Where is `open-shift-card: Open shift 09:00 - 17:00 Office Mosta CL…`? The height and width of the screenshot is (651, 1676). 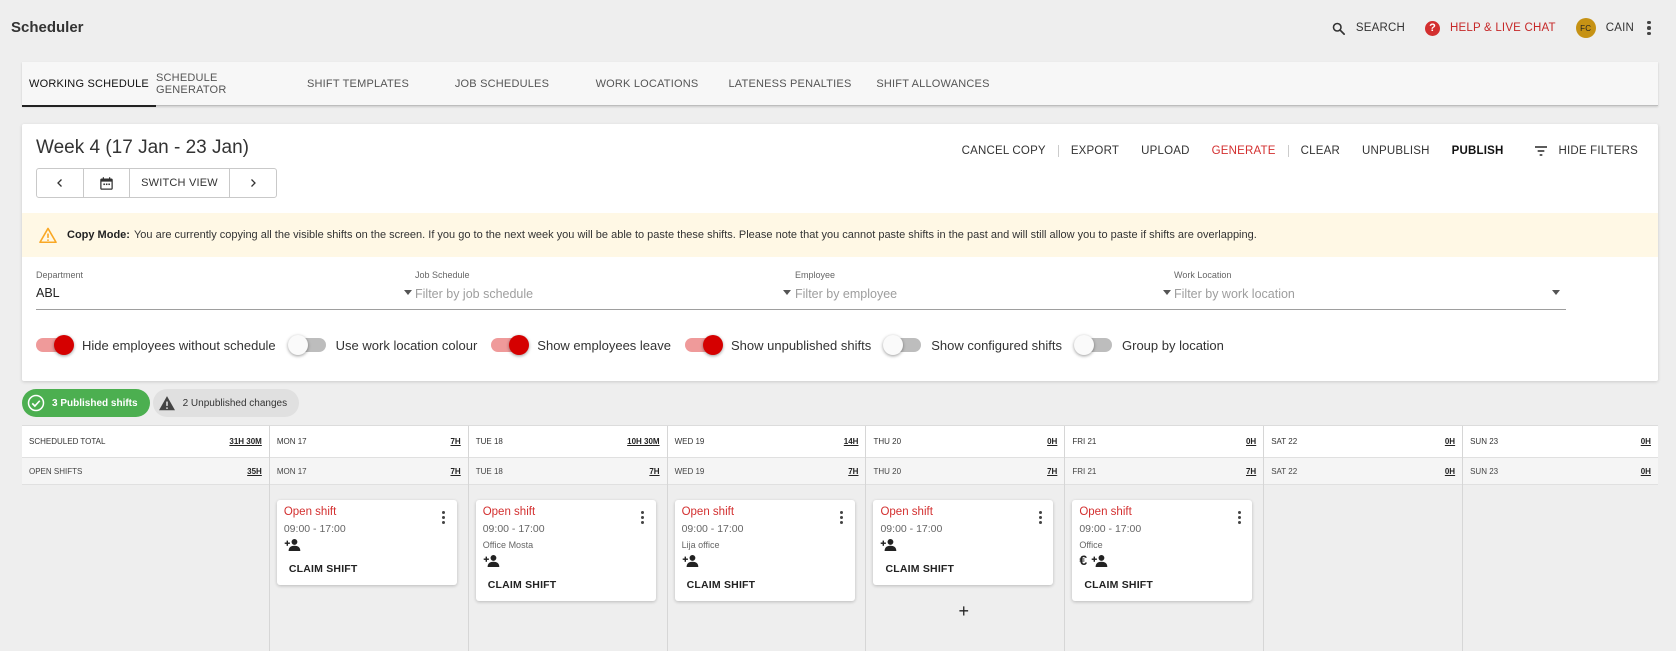 open-shift-card: Open shift 09:00 - 17:00 Office Mosta CL… is located at coordinates (565, 550).